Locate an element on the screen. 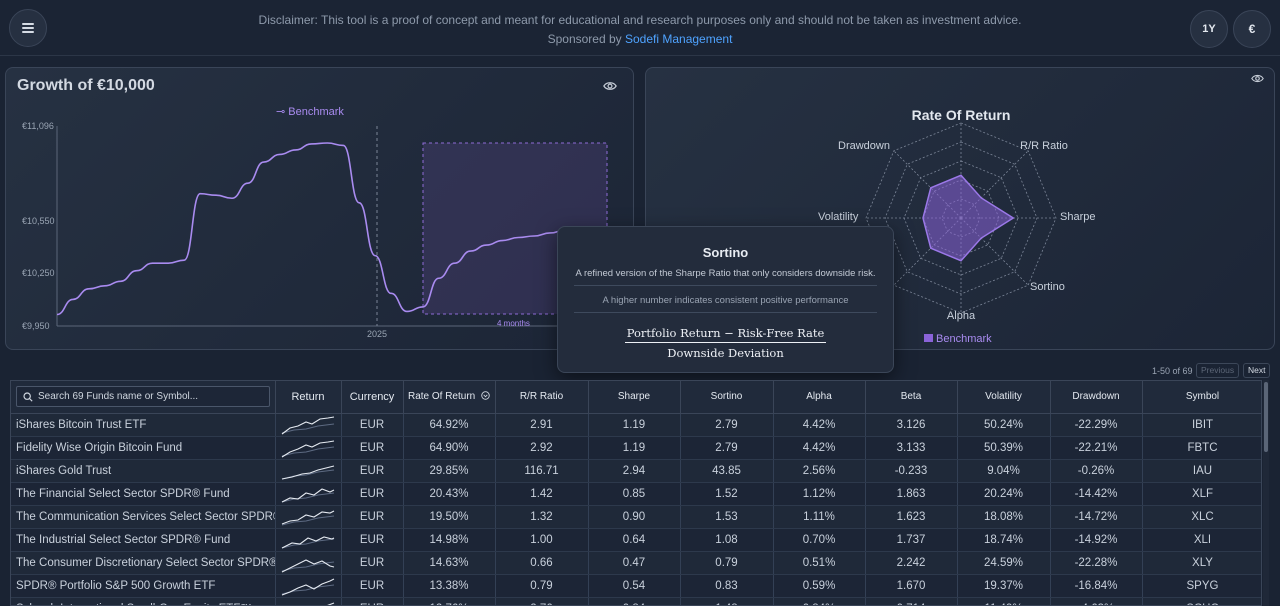 This screenshot has height=606, width=1280. value-cell: -16.84% is located at coordinates (1096, 586).